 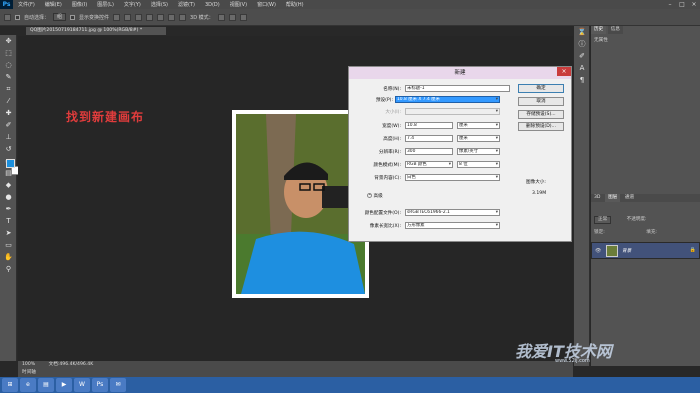 What do you see at coordinates (603, 220) in the screenshot?
I see `blend-mode-dropdown: 正常` at bounding box center [603, 220].